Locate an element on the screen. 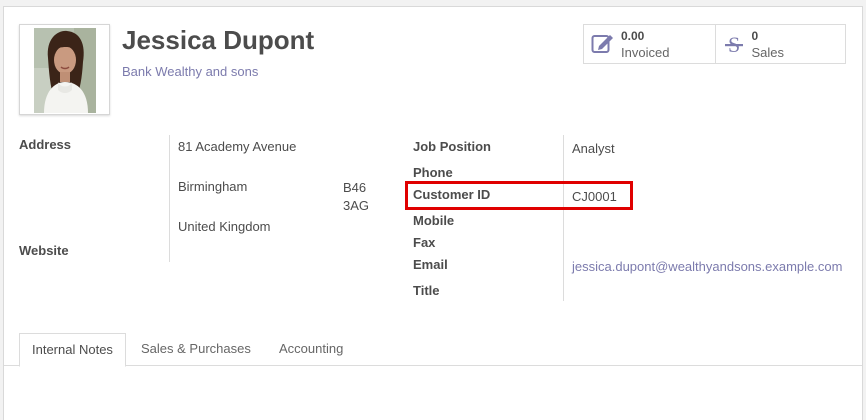  invoiced-value: 0.00 is located at coordinates (633, 36).